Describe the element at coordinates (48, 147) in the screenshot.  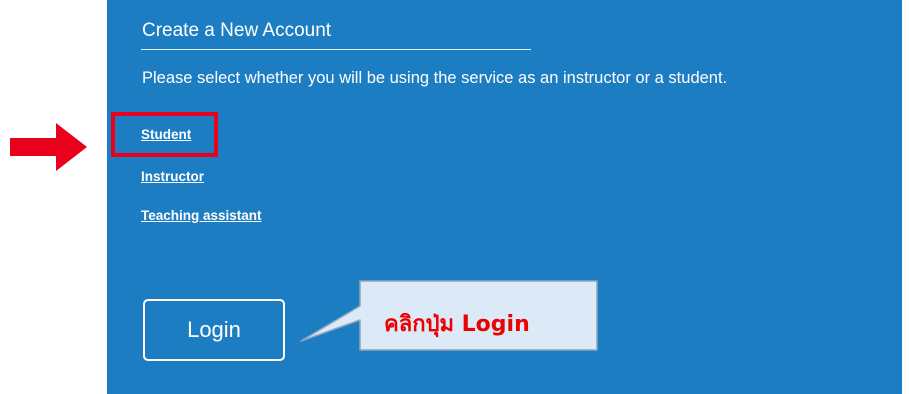
I see `right-arrow-icon` at that location.